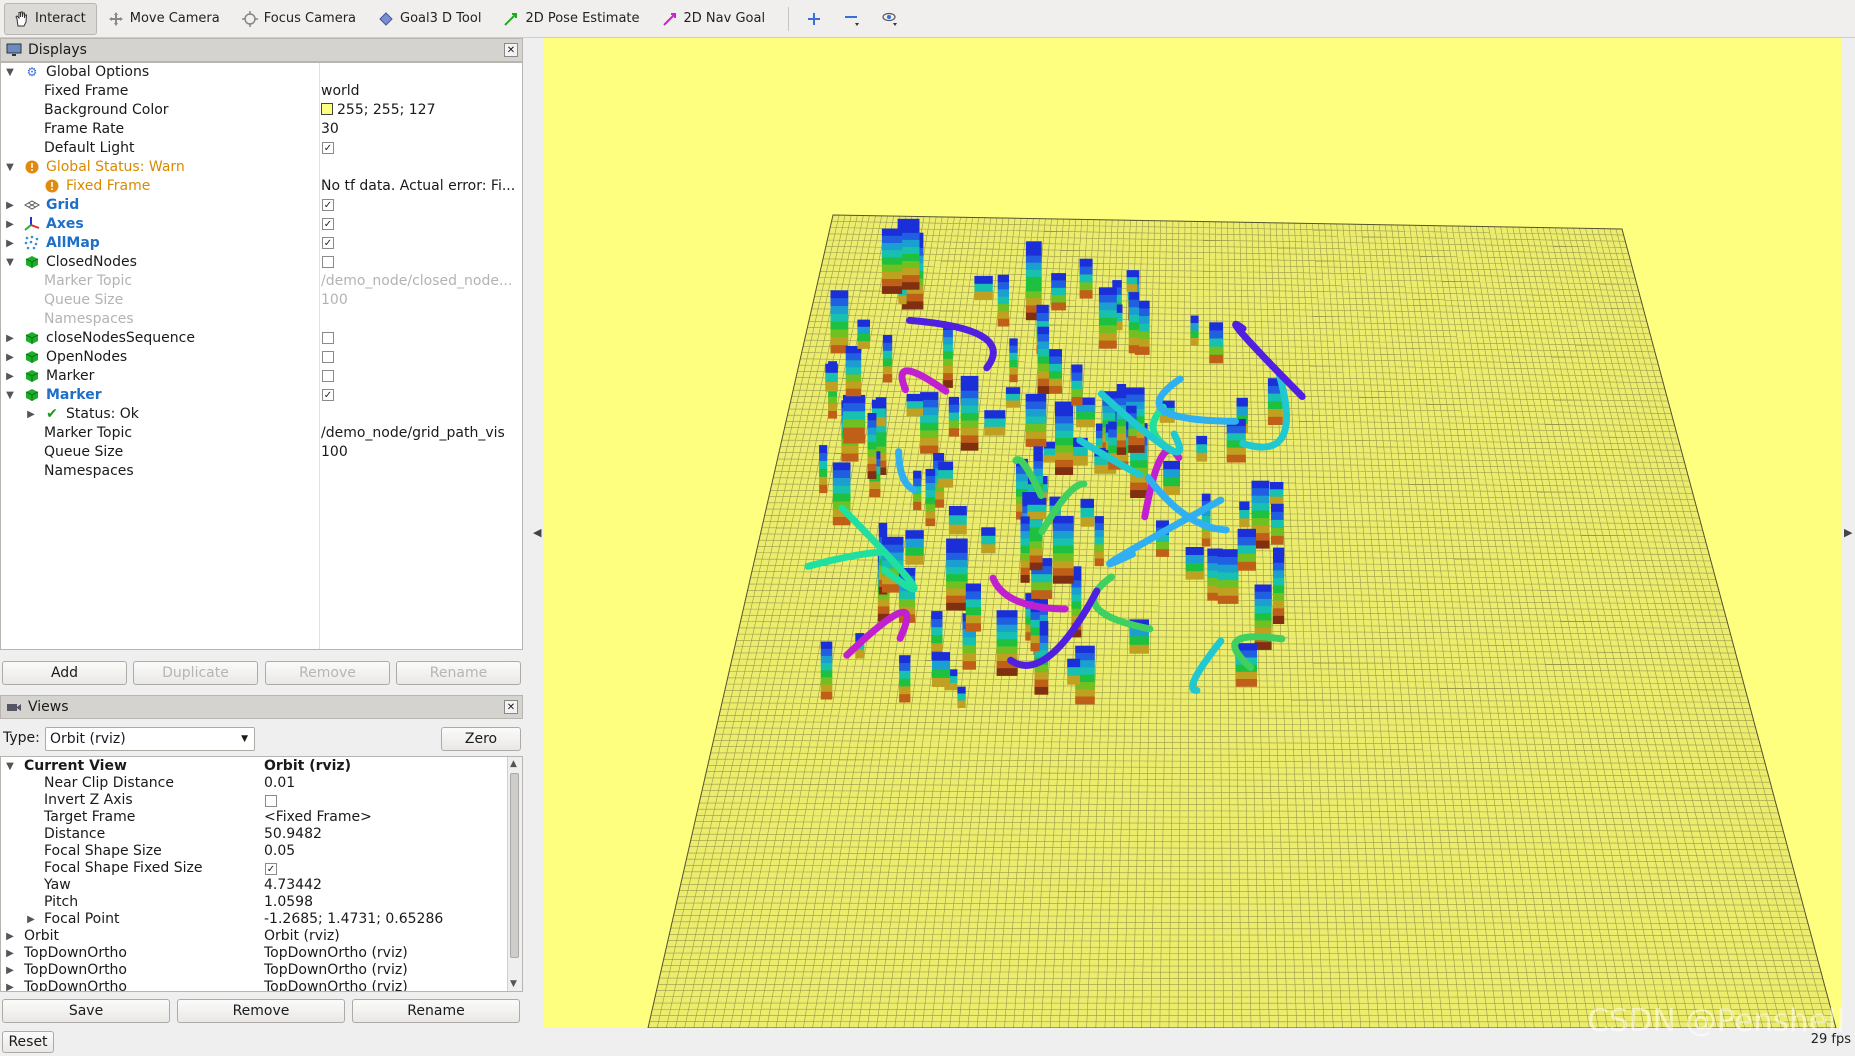  What do you see at coordinates (253, 919) in the screenshot?
I see `view-prop-row: ▶ Focal Point -1.2685; 1.4731; 0.65286` at bounding box center [253, 919].